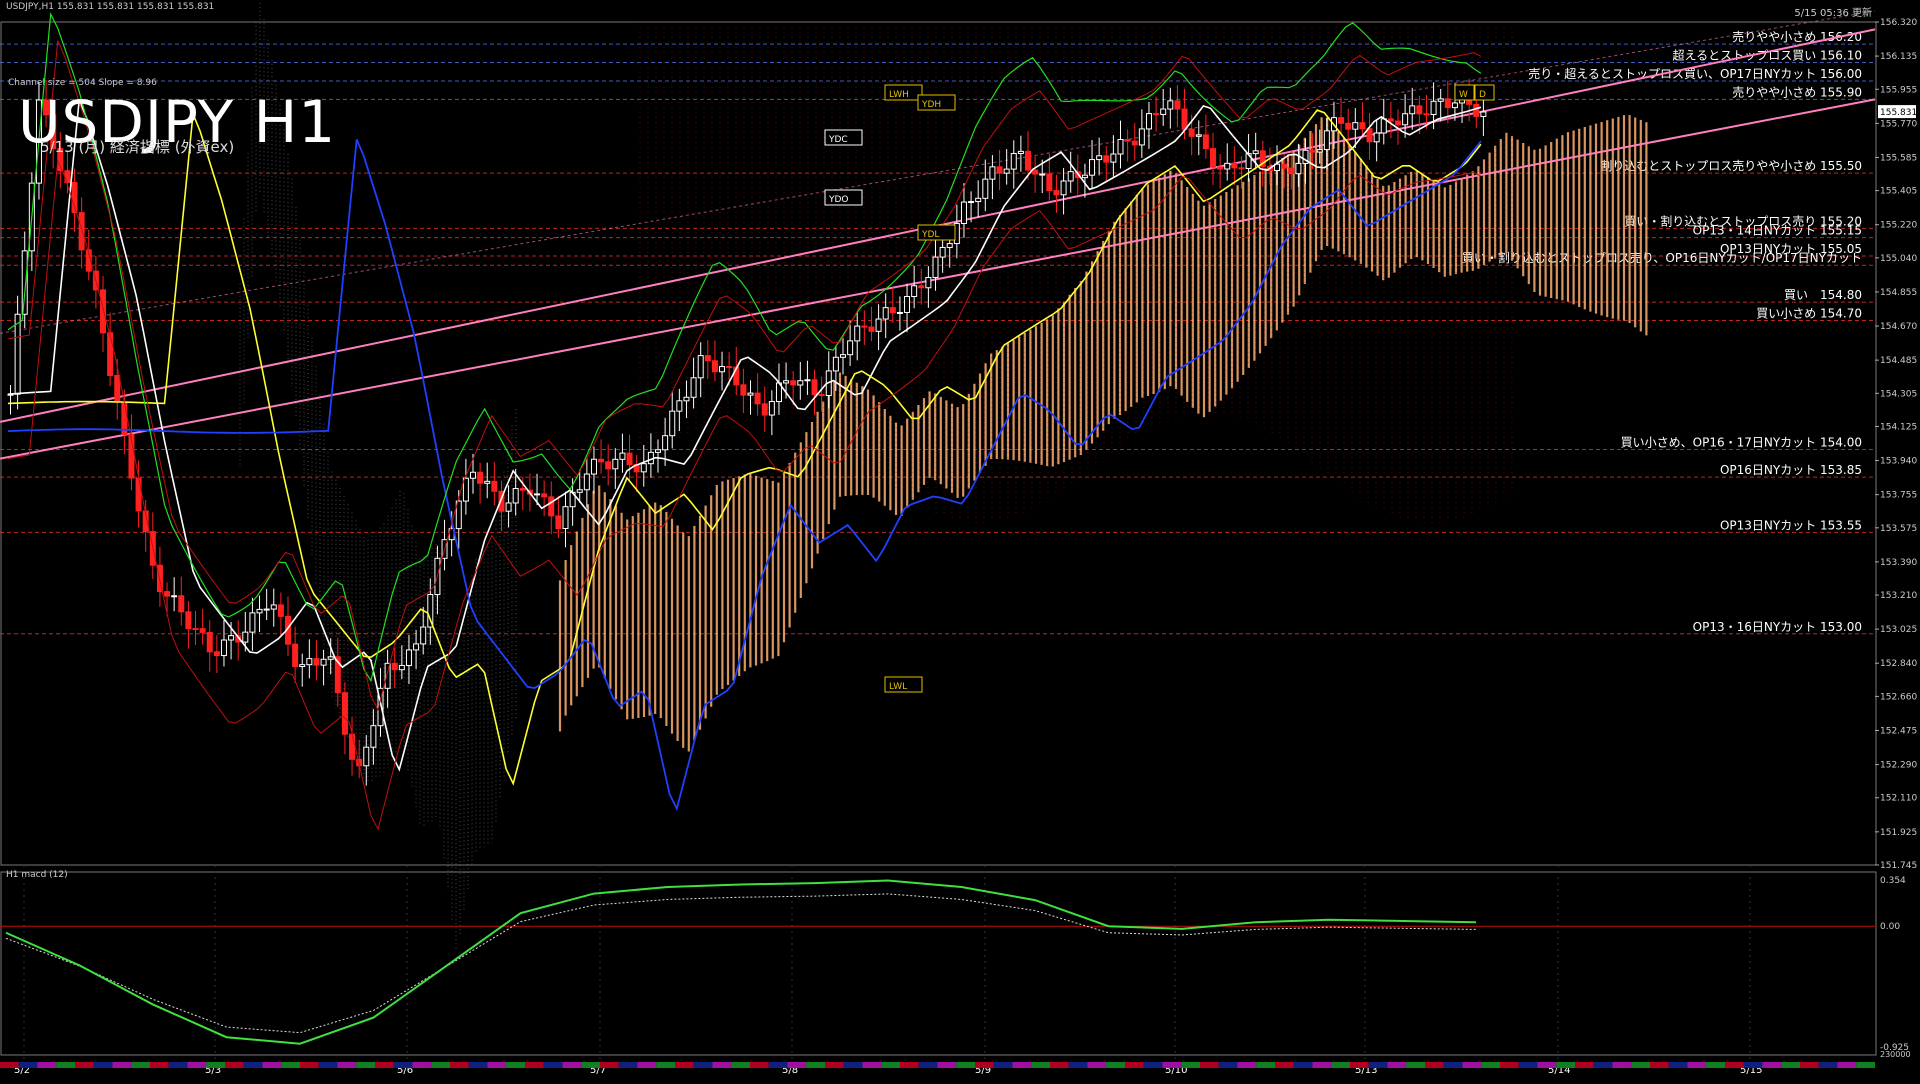 The image size is (1920, 1084). Describe the element at coordinates (1898, 226) in the screenshot. I see `y-tick-label: 155.220` at that location.